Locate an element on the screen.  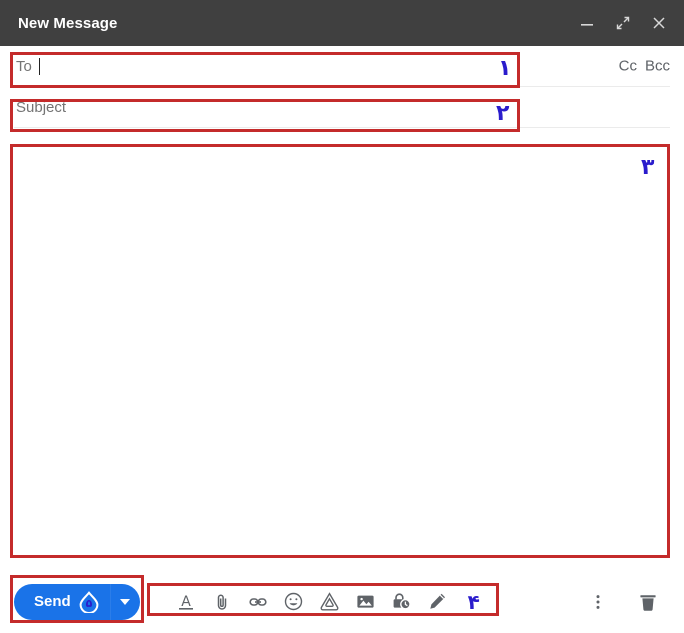
formatting-options-icon: A is located at coordinates (186, 602).